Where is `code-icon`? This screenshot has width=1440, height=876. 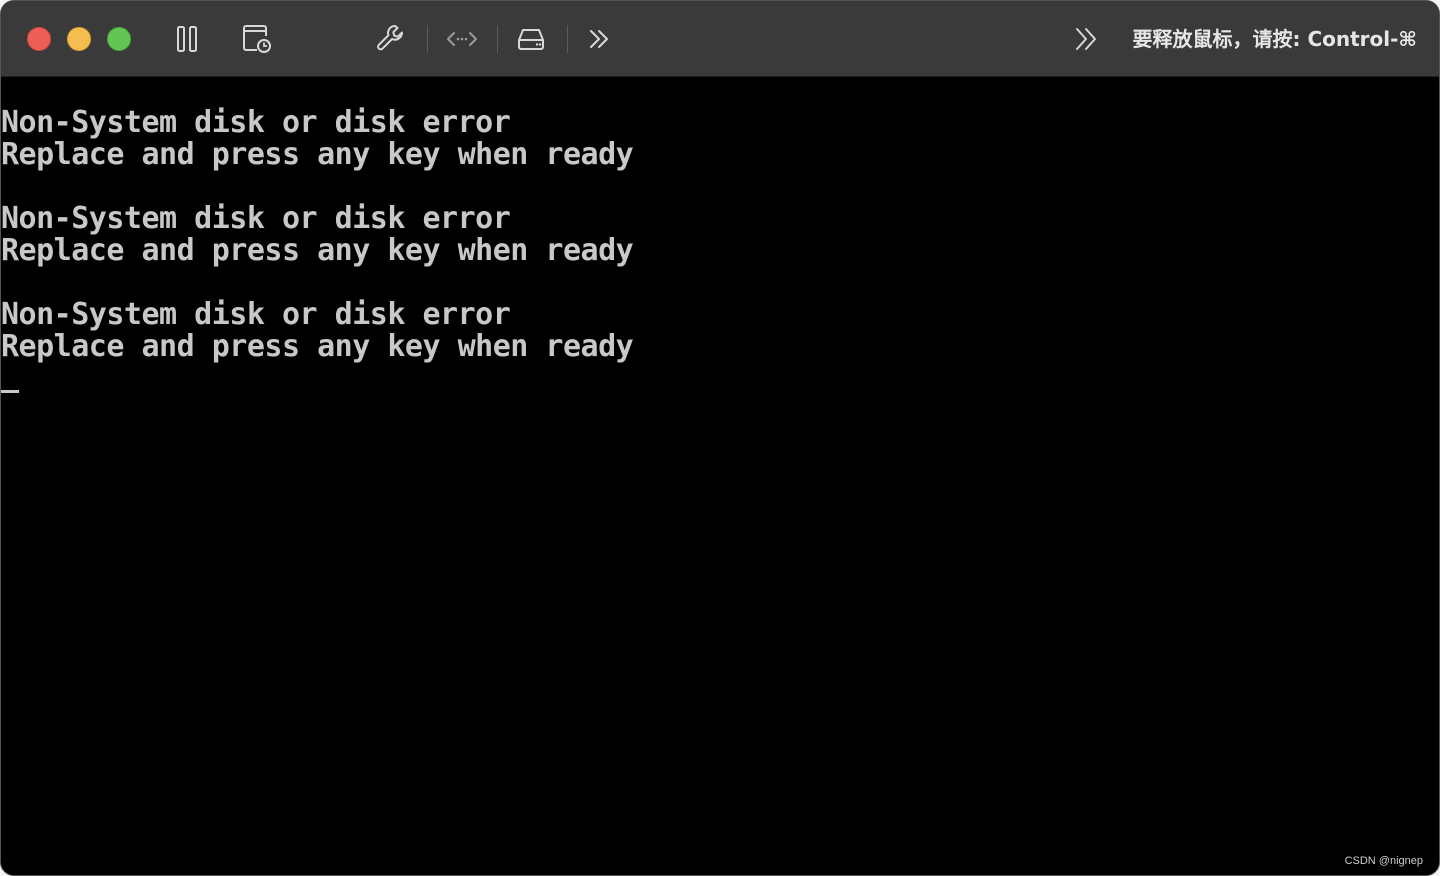 code-icon is located at coordinates (462, 39).